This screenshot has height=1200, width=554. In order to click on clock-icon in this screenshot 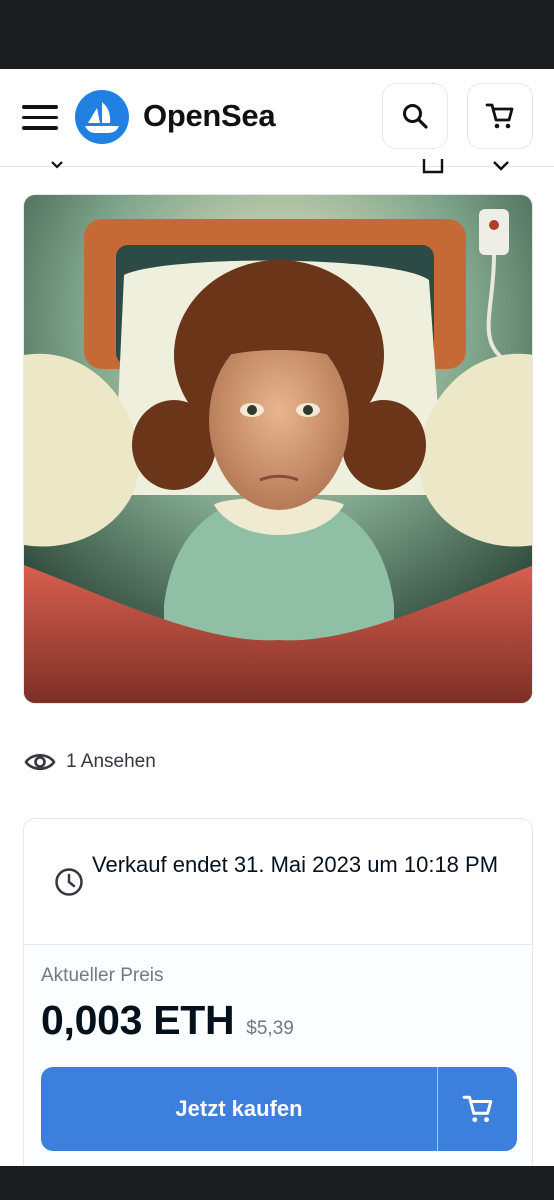, I will do `click(69, 882)`.